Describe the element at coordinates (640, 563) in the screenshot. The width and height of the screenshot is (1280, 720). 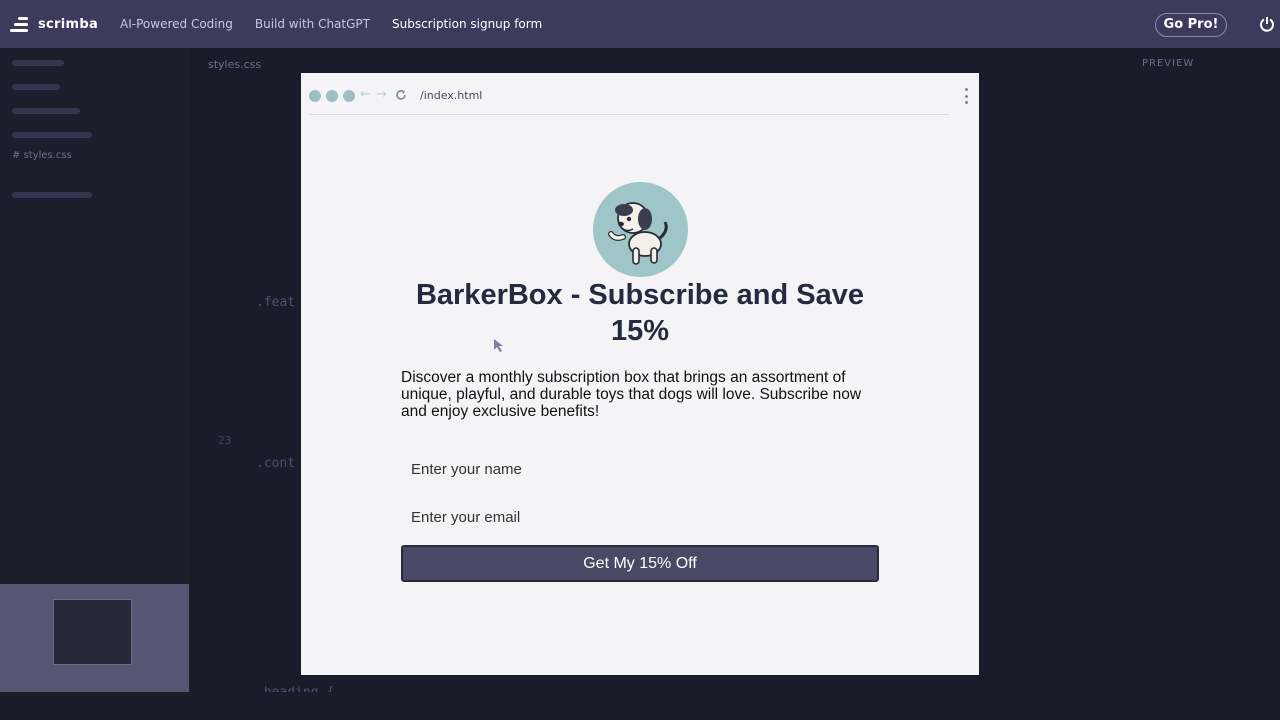
I see `get-discount-button: Get My 15% Off` at that location.